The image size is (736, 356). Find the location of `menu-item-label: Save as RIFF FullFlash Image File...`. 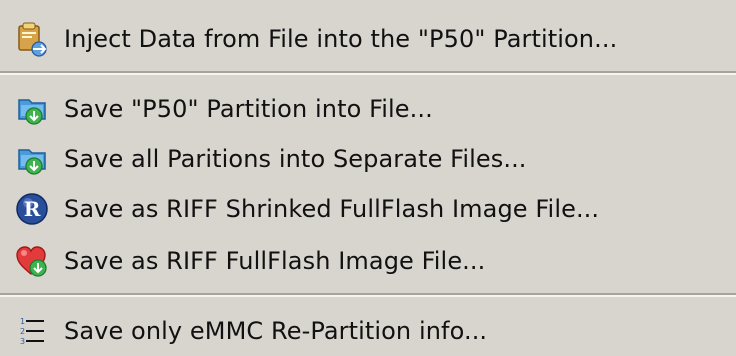

menu-item-label: Save as RIFF FullFlash Image File... is located at coordinates (275, 261).